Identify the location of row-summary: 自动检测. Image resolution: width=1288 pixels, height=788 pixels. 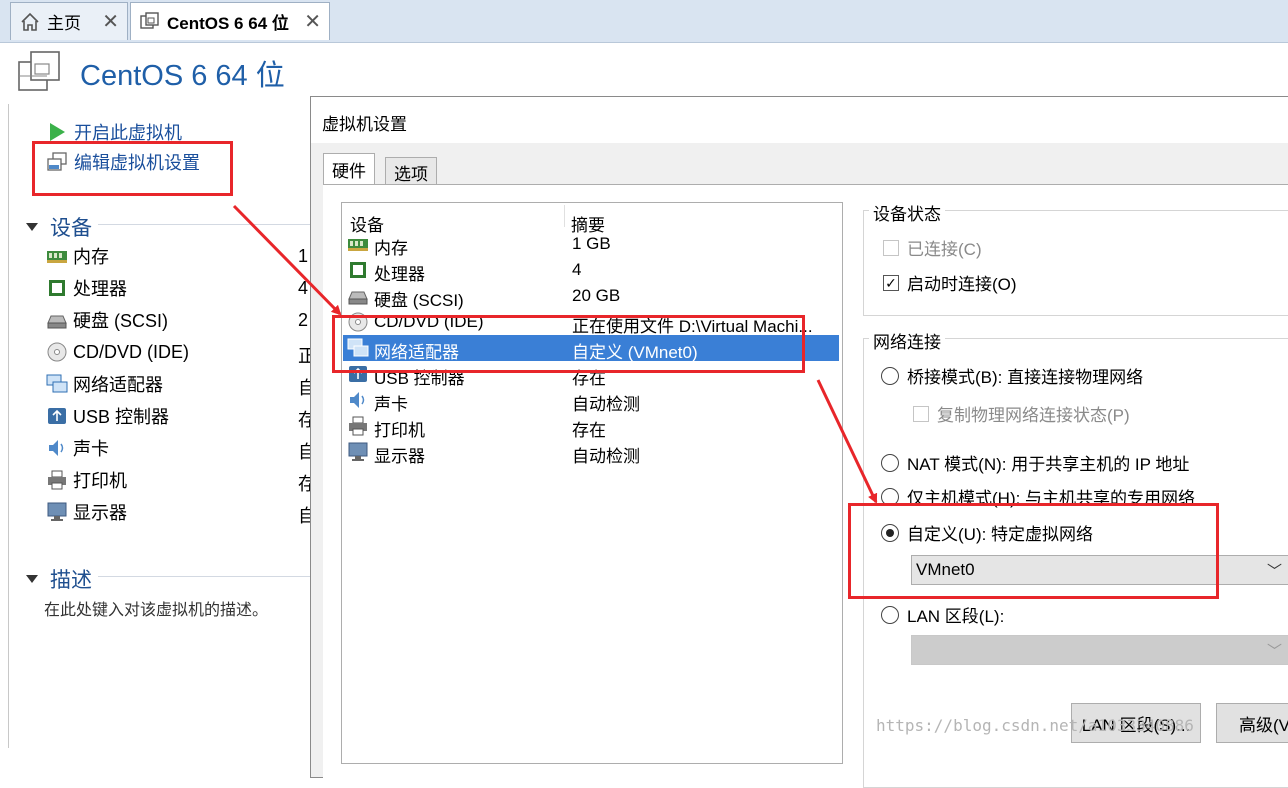
(606, 456).